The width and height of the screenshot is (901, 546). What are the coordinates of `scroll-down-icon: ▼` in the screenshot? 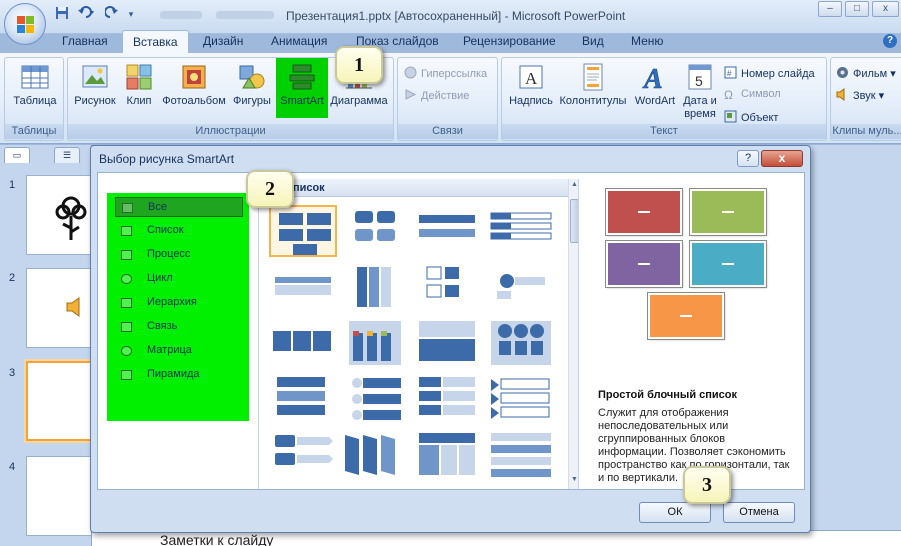 It's located at (574, 481).